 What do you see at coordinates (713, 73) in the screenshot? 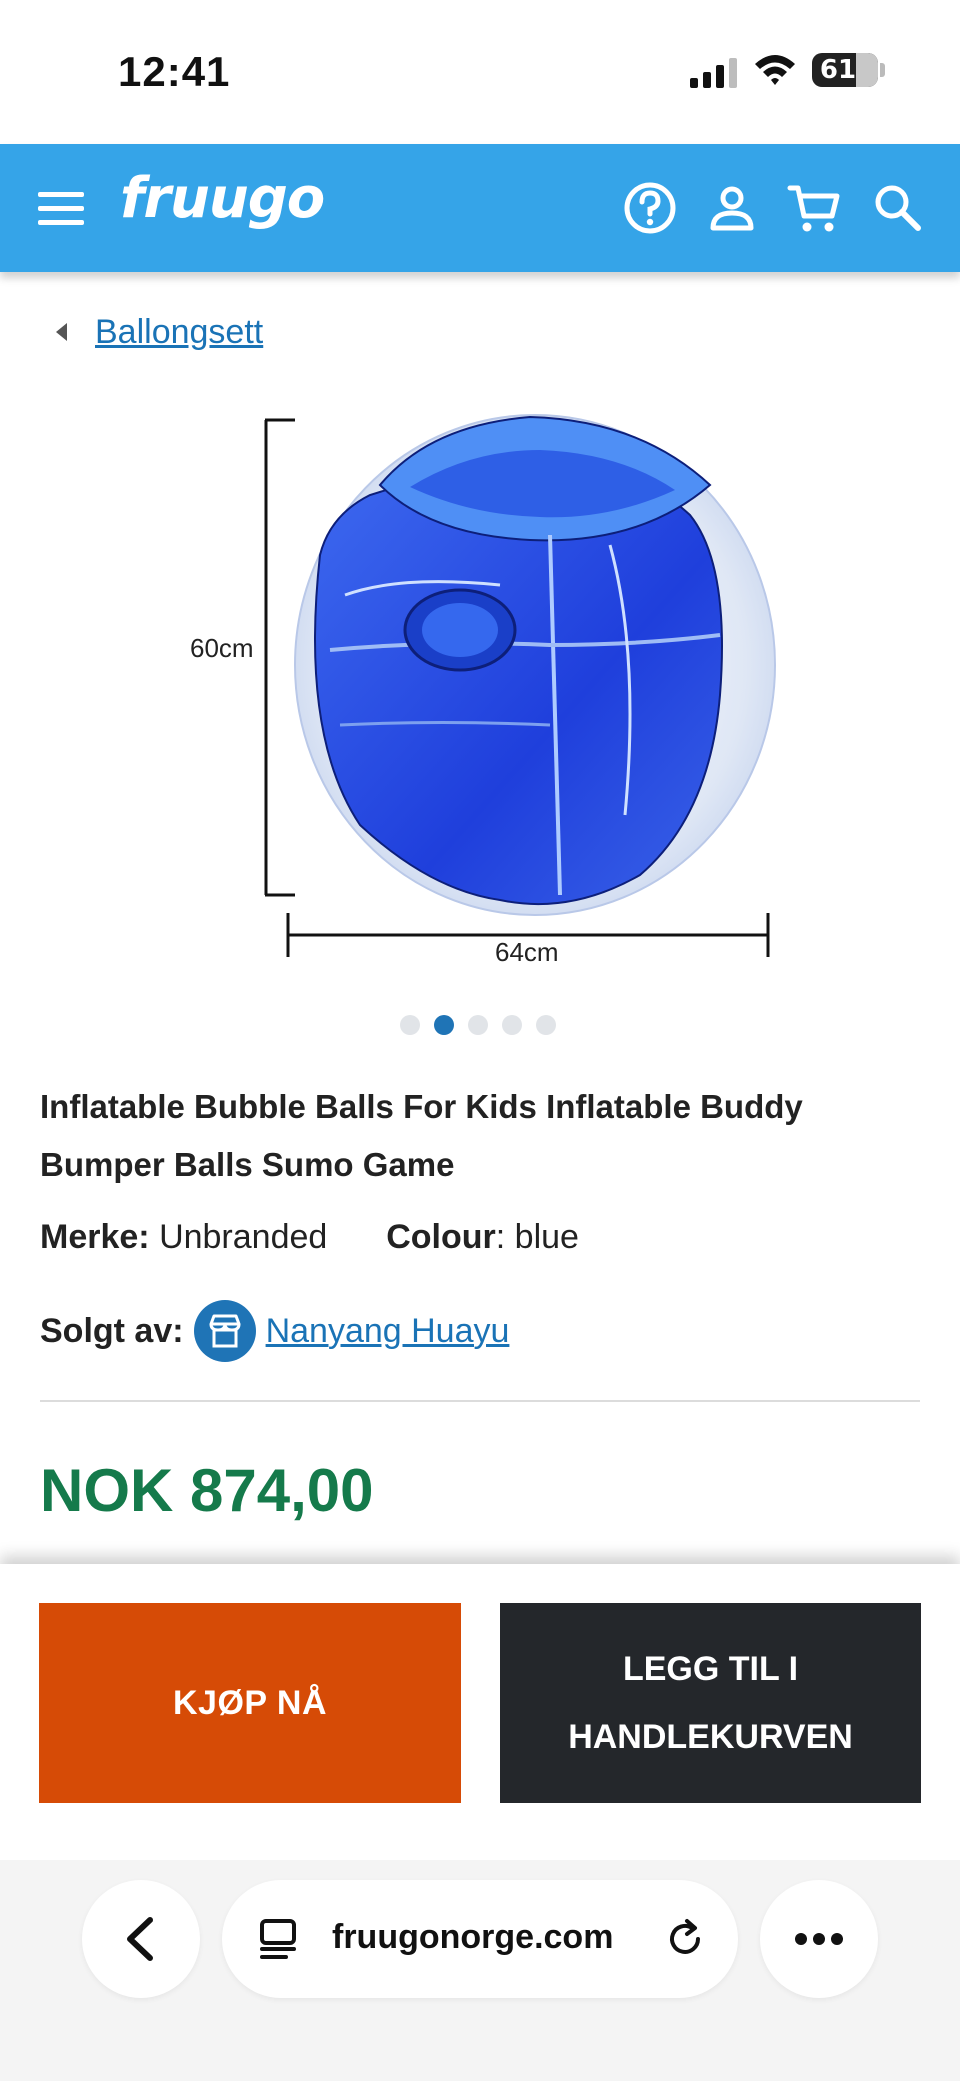
I see `signal-icon` at bounding box center [713, 73].